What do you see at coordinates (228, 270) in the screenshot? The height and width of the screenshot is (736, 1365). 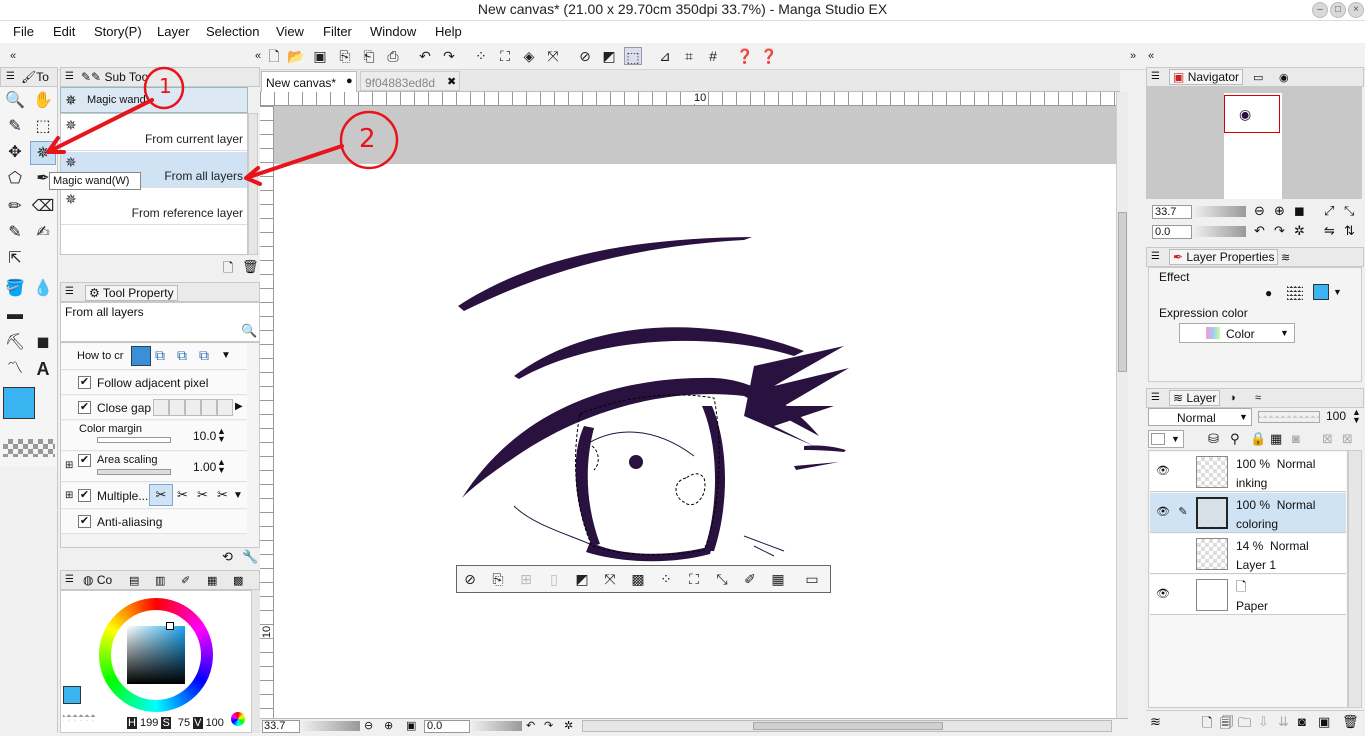 I see `new-sub-tool-icon: 🗋` at bounding box center [228, 270].